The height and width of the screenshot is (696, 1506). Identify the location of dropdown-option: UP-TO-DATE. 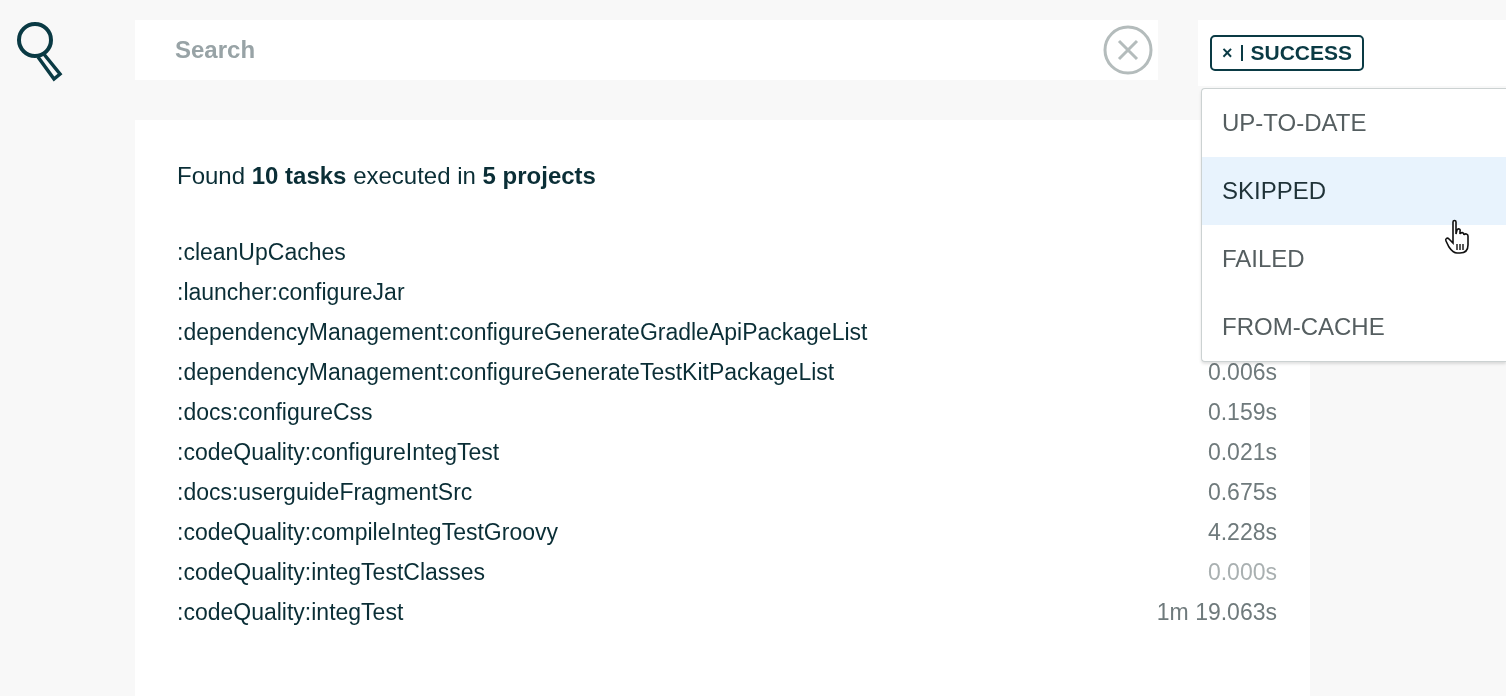
(1354, 123).